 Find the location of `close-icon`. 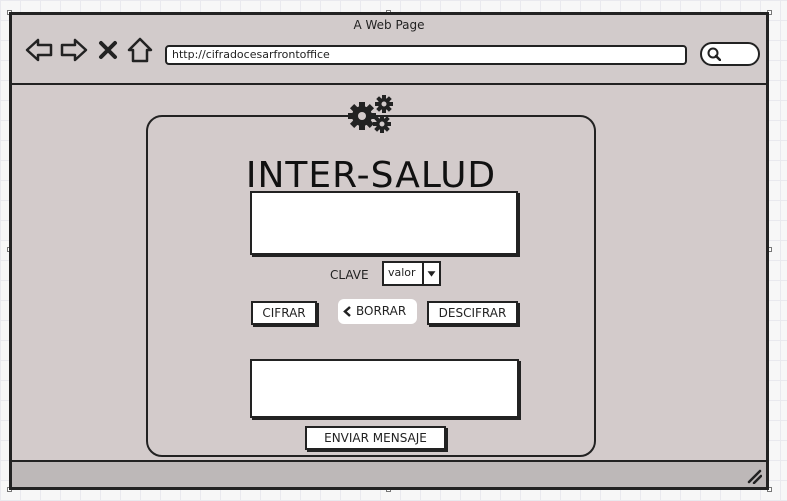

close-icon is located at coordinates (108, 50).